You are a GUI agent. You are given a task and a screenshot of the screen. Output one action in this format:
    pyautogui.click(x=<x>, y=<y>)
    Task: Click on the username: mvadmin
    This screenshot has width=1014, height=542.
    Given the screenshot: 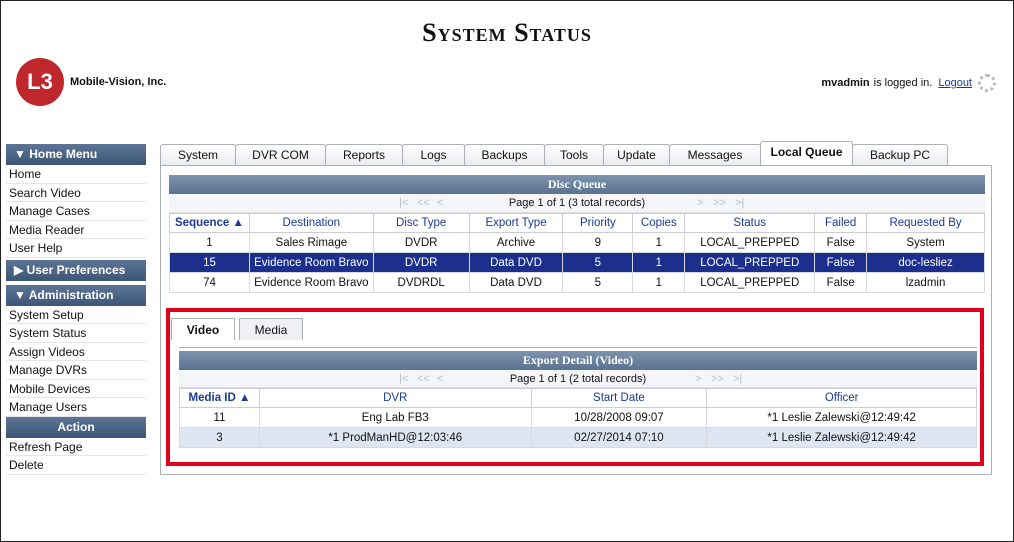 What is the action you would take?
    pyautogui.click(x=845, y=83)
    